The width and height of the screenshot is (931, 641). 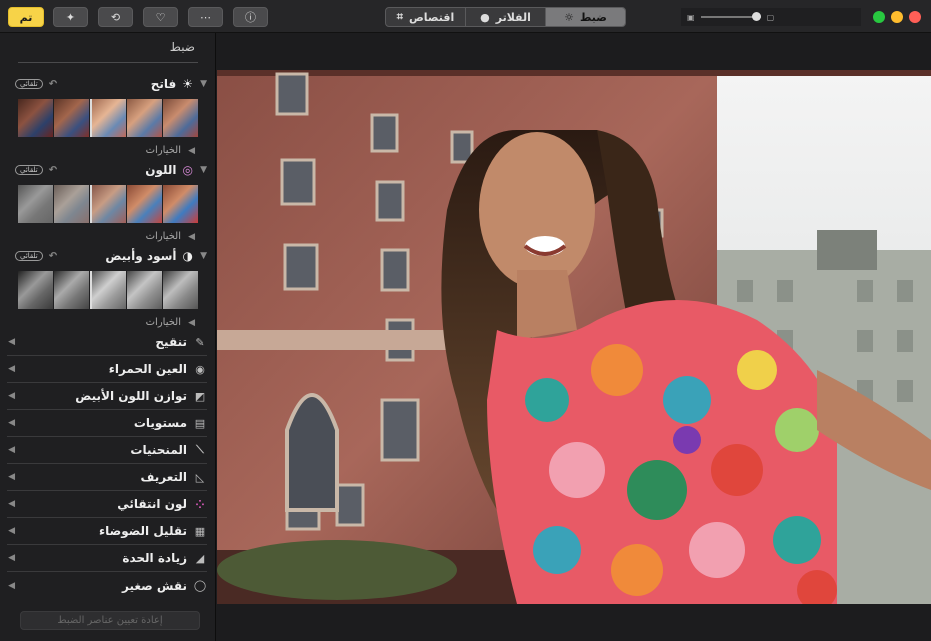 I want to click on section-light: ▼ ☀ فاتح ↶ تلقائي, so click(x=111, y=84).